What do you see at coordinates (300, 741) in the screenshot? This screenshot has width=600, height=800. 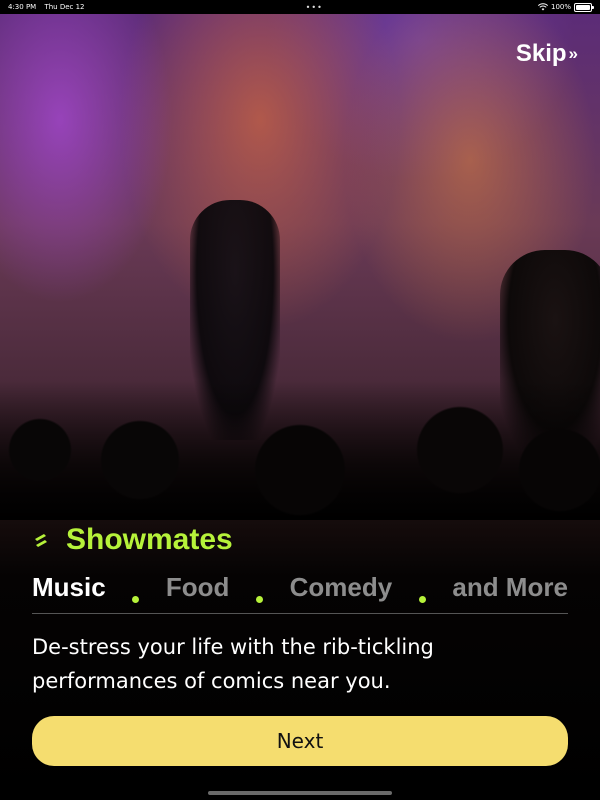 I see `next-button: Next` at bounding box center [300, 741].